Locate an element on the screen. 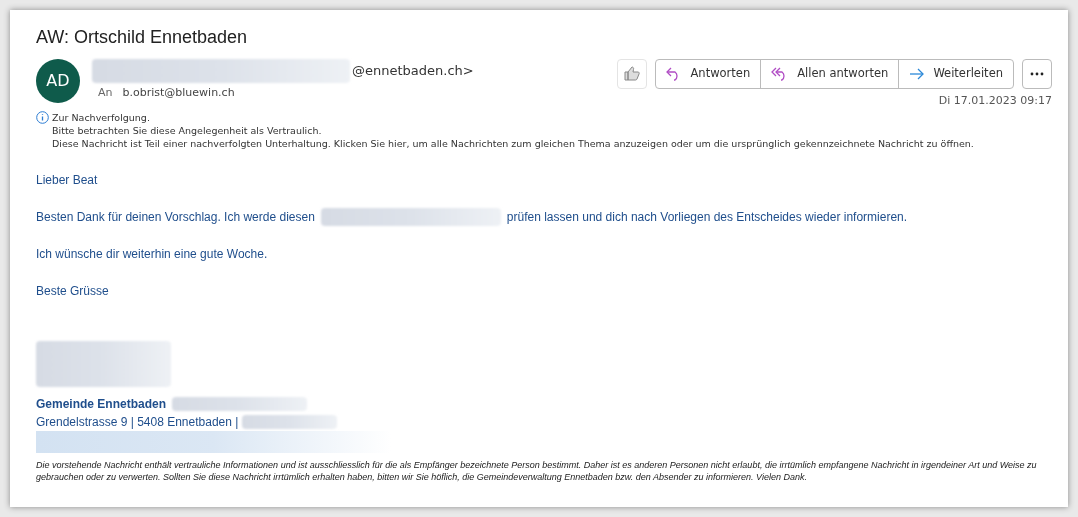 The image size is (1078, 517). like-button is located at coordinates (632, 73).